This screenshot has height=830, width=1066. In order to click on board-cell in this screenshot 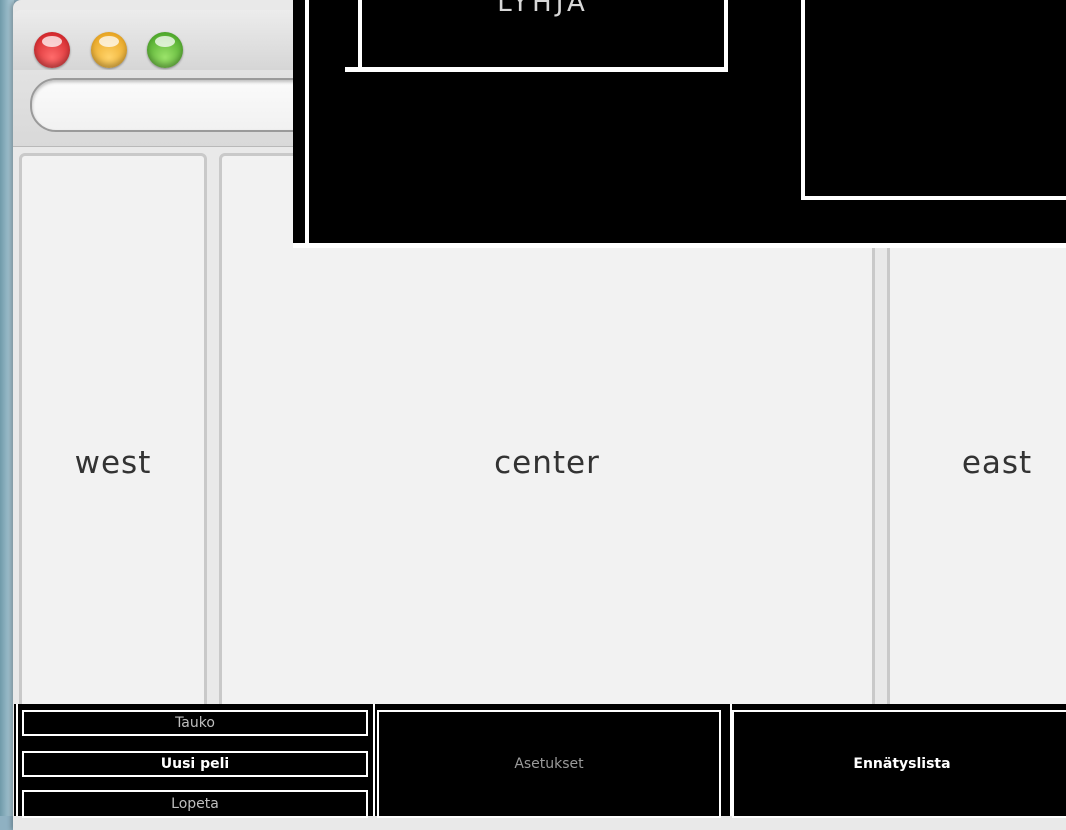, I will do `click(933, 100)`.